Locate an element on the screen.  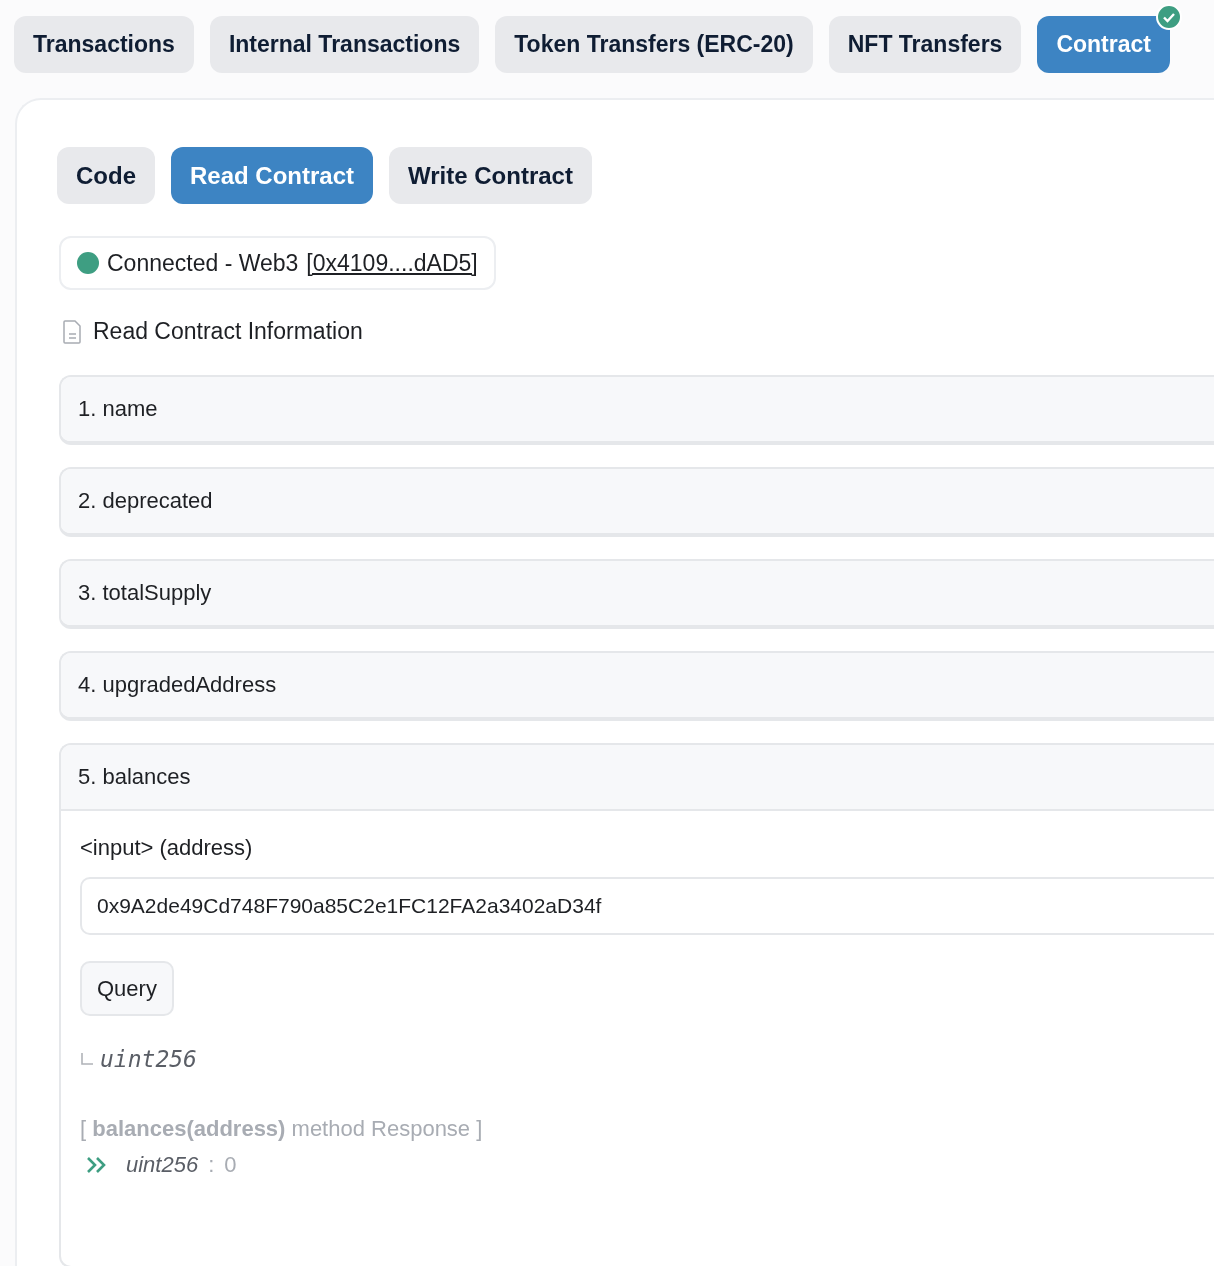
corner-icon is located at coordinates (87, 1059).